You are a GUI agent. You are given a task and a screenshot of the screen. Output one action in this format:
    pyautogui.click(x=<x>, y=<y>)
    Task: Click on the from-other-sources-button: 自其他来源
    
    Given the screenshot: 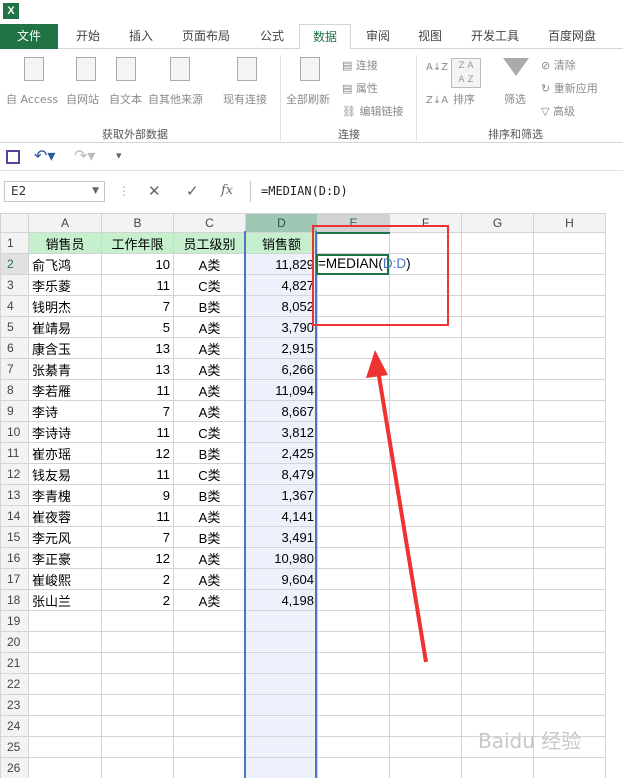 What is the action you would take?
    pyautogui.click(x=175, y=99)
    